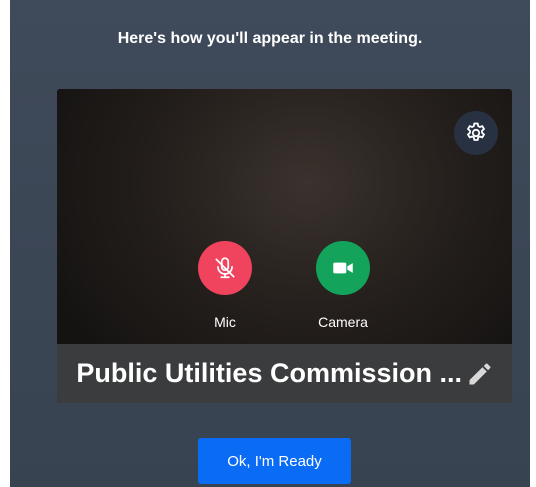 The width and height of the screenshot is (536, 487). I want to click on mic-toggle-button, so click(225, 268).